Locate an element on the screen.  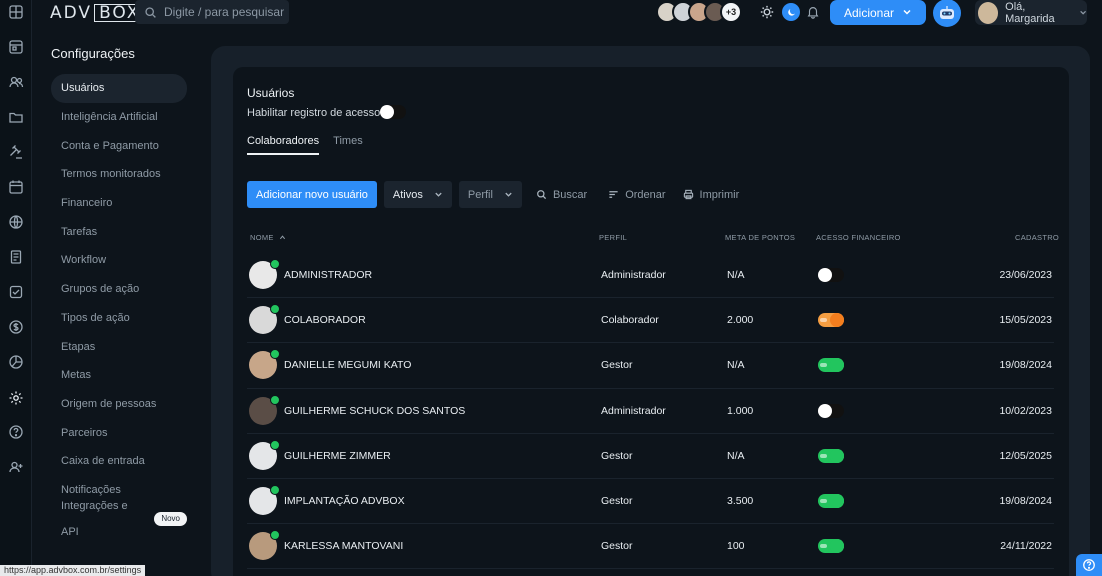
user-name: GUILHERME SCHUCK DOS SANTOS is located at coordinates (375, 410).